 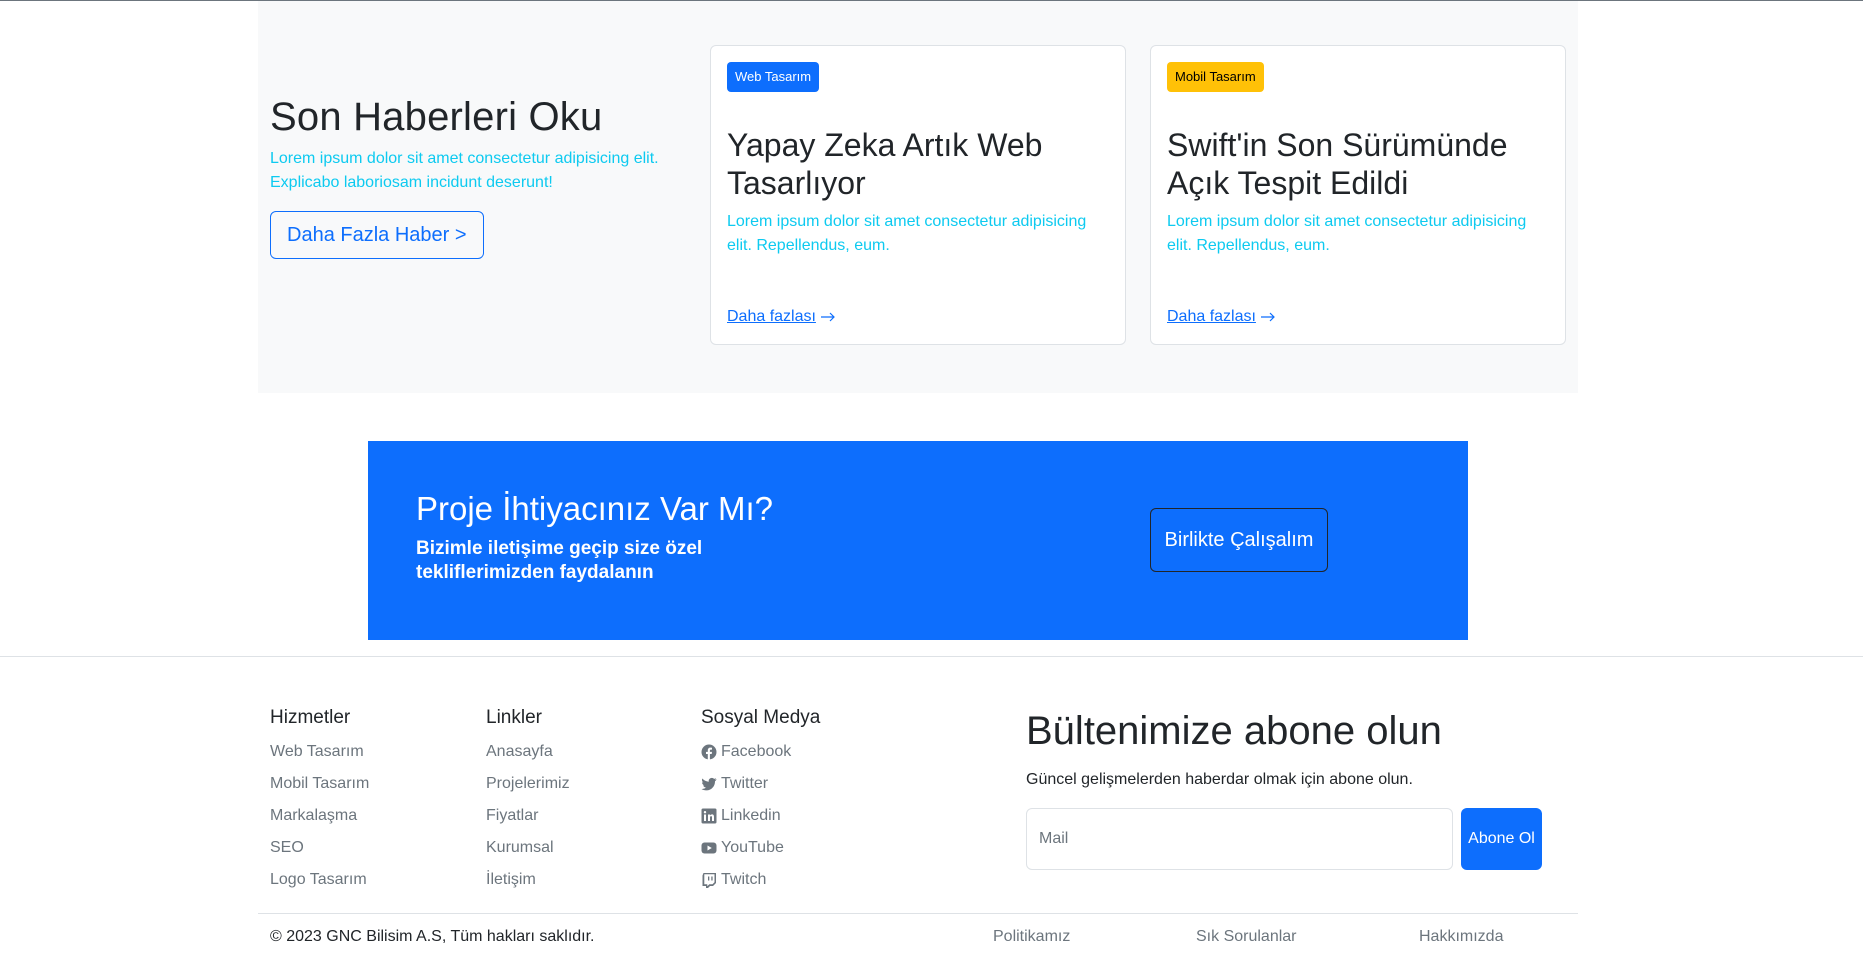 What do you see at coordinates (931, 656) in the screenshot?
I see `footer-divider` at bounding box center [931, 656].